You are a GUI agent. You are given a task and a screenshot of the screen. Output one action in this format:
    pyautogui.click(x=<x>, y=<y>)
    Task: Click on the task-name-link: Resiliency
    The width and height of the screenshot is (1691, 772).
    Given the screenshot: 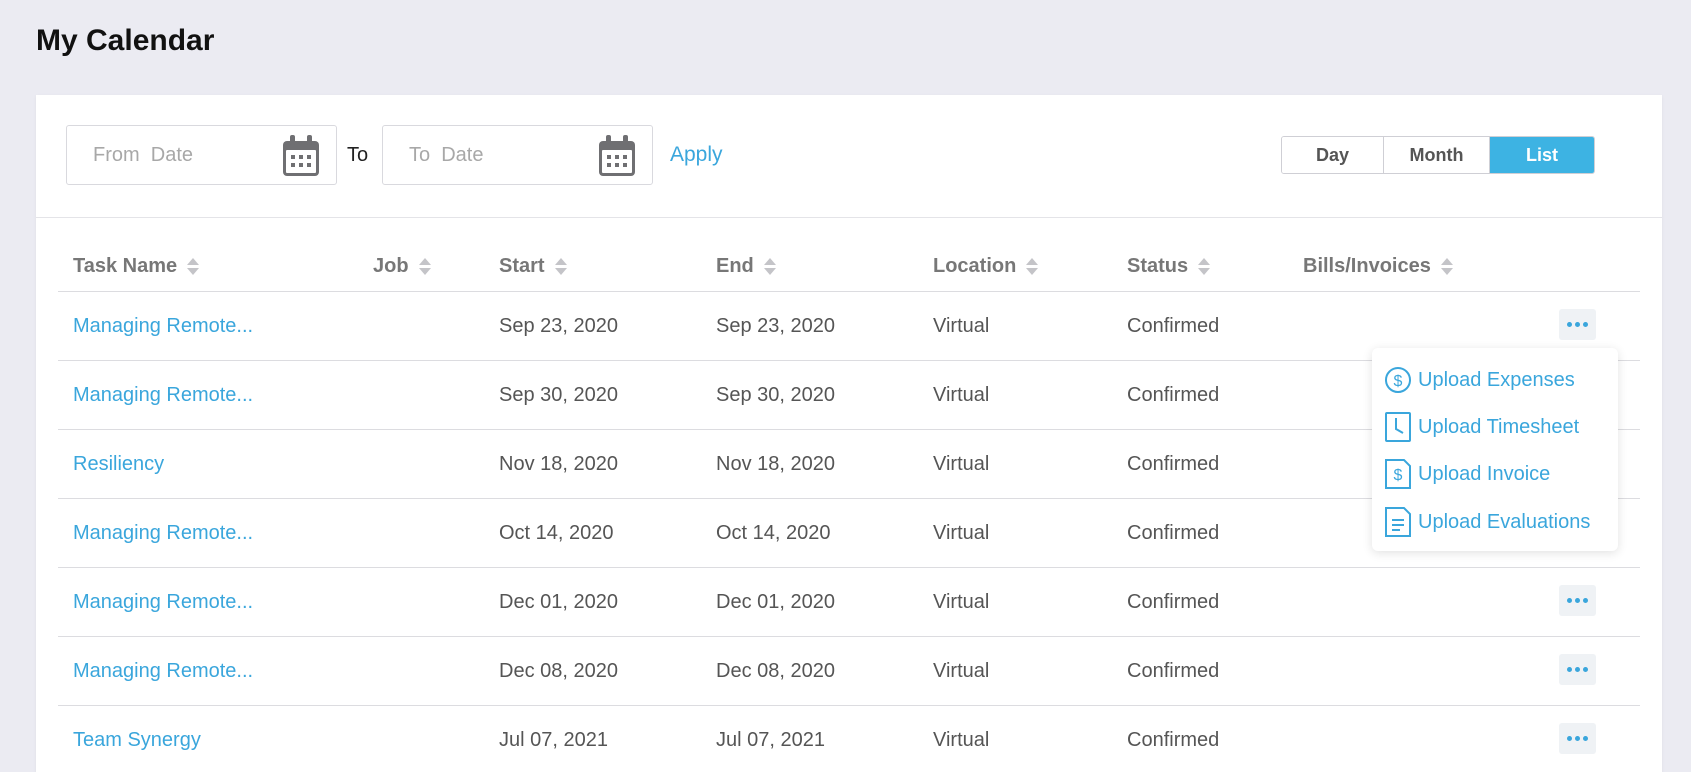 What is the action you would take?
    pyautogui.click(x=118, y=464)
    